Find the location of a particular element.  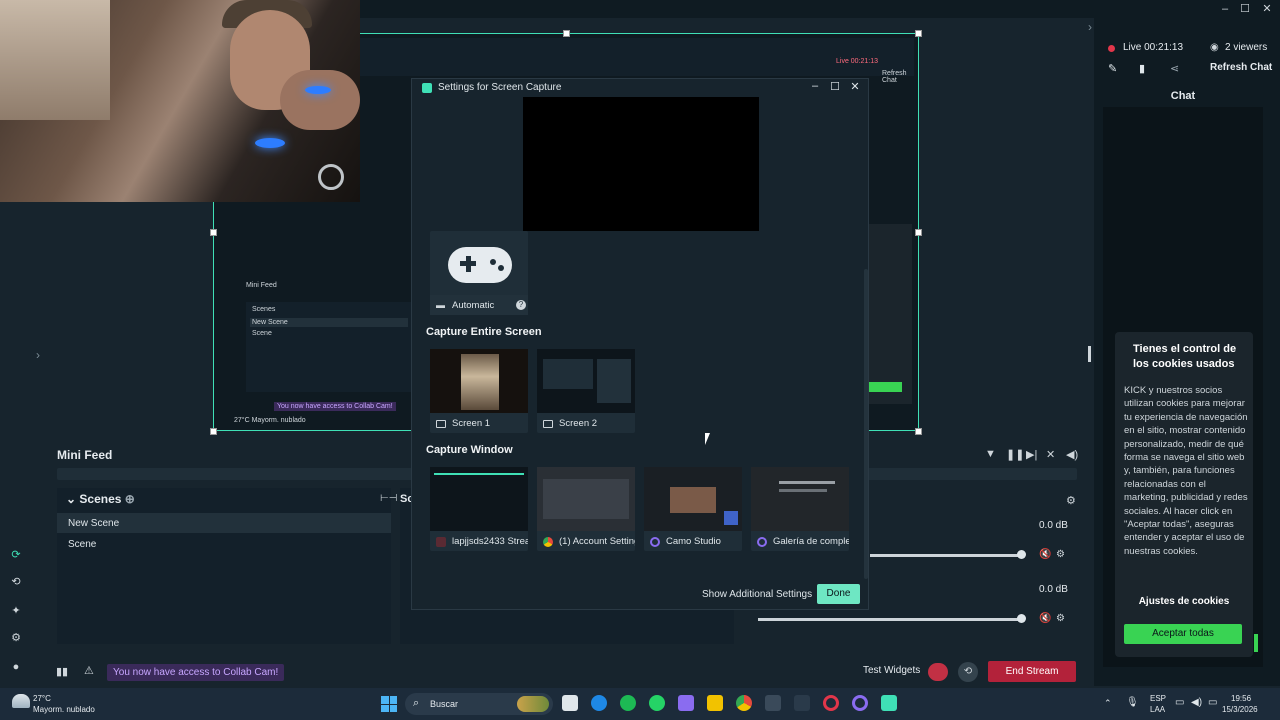

test-widgets-button: Test Widgets is located at coordinates (891, 670).